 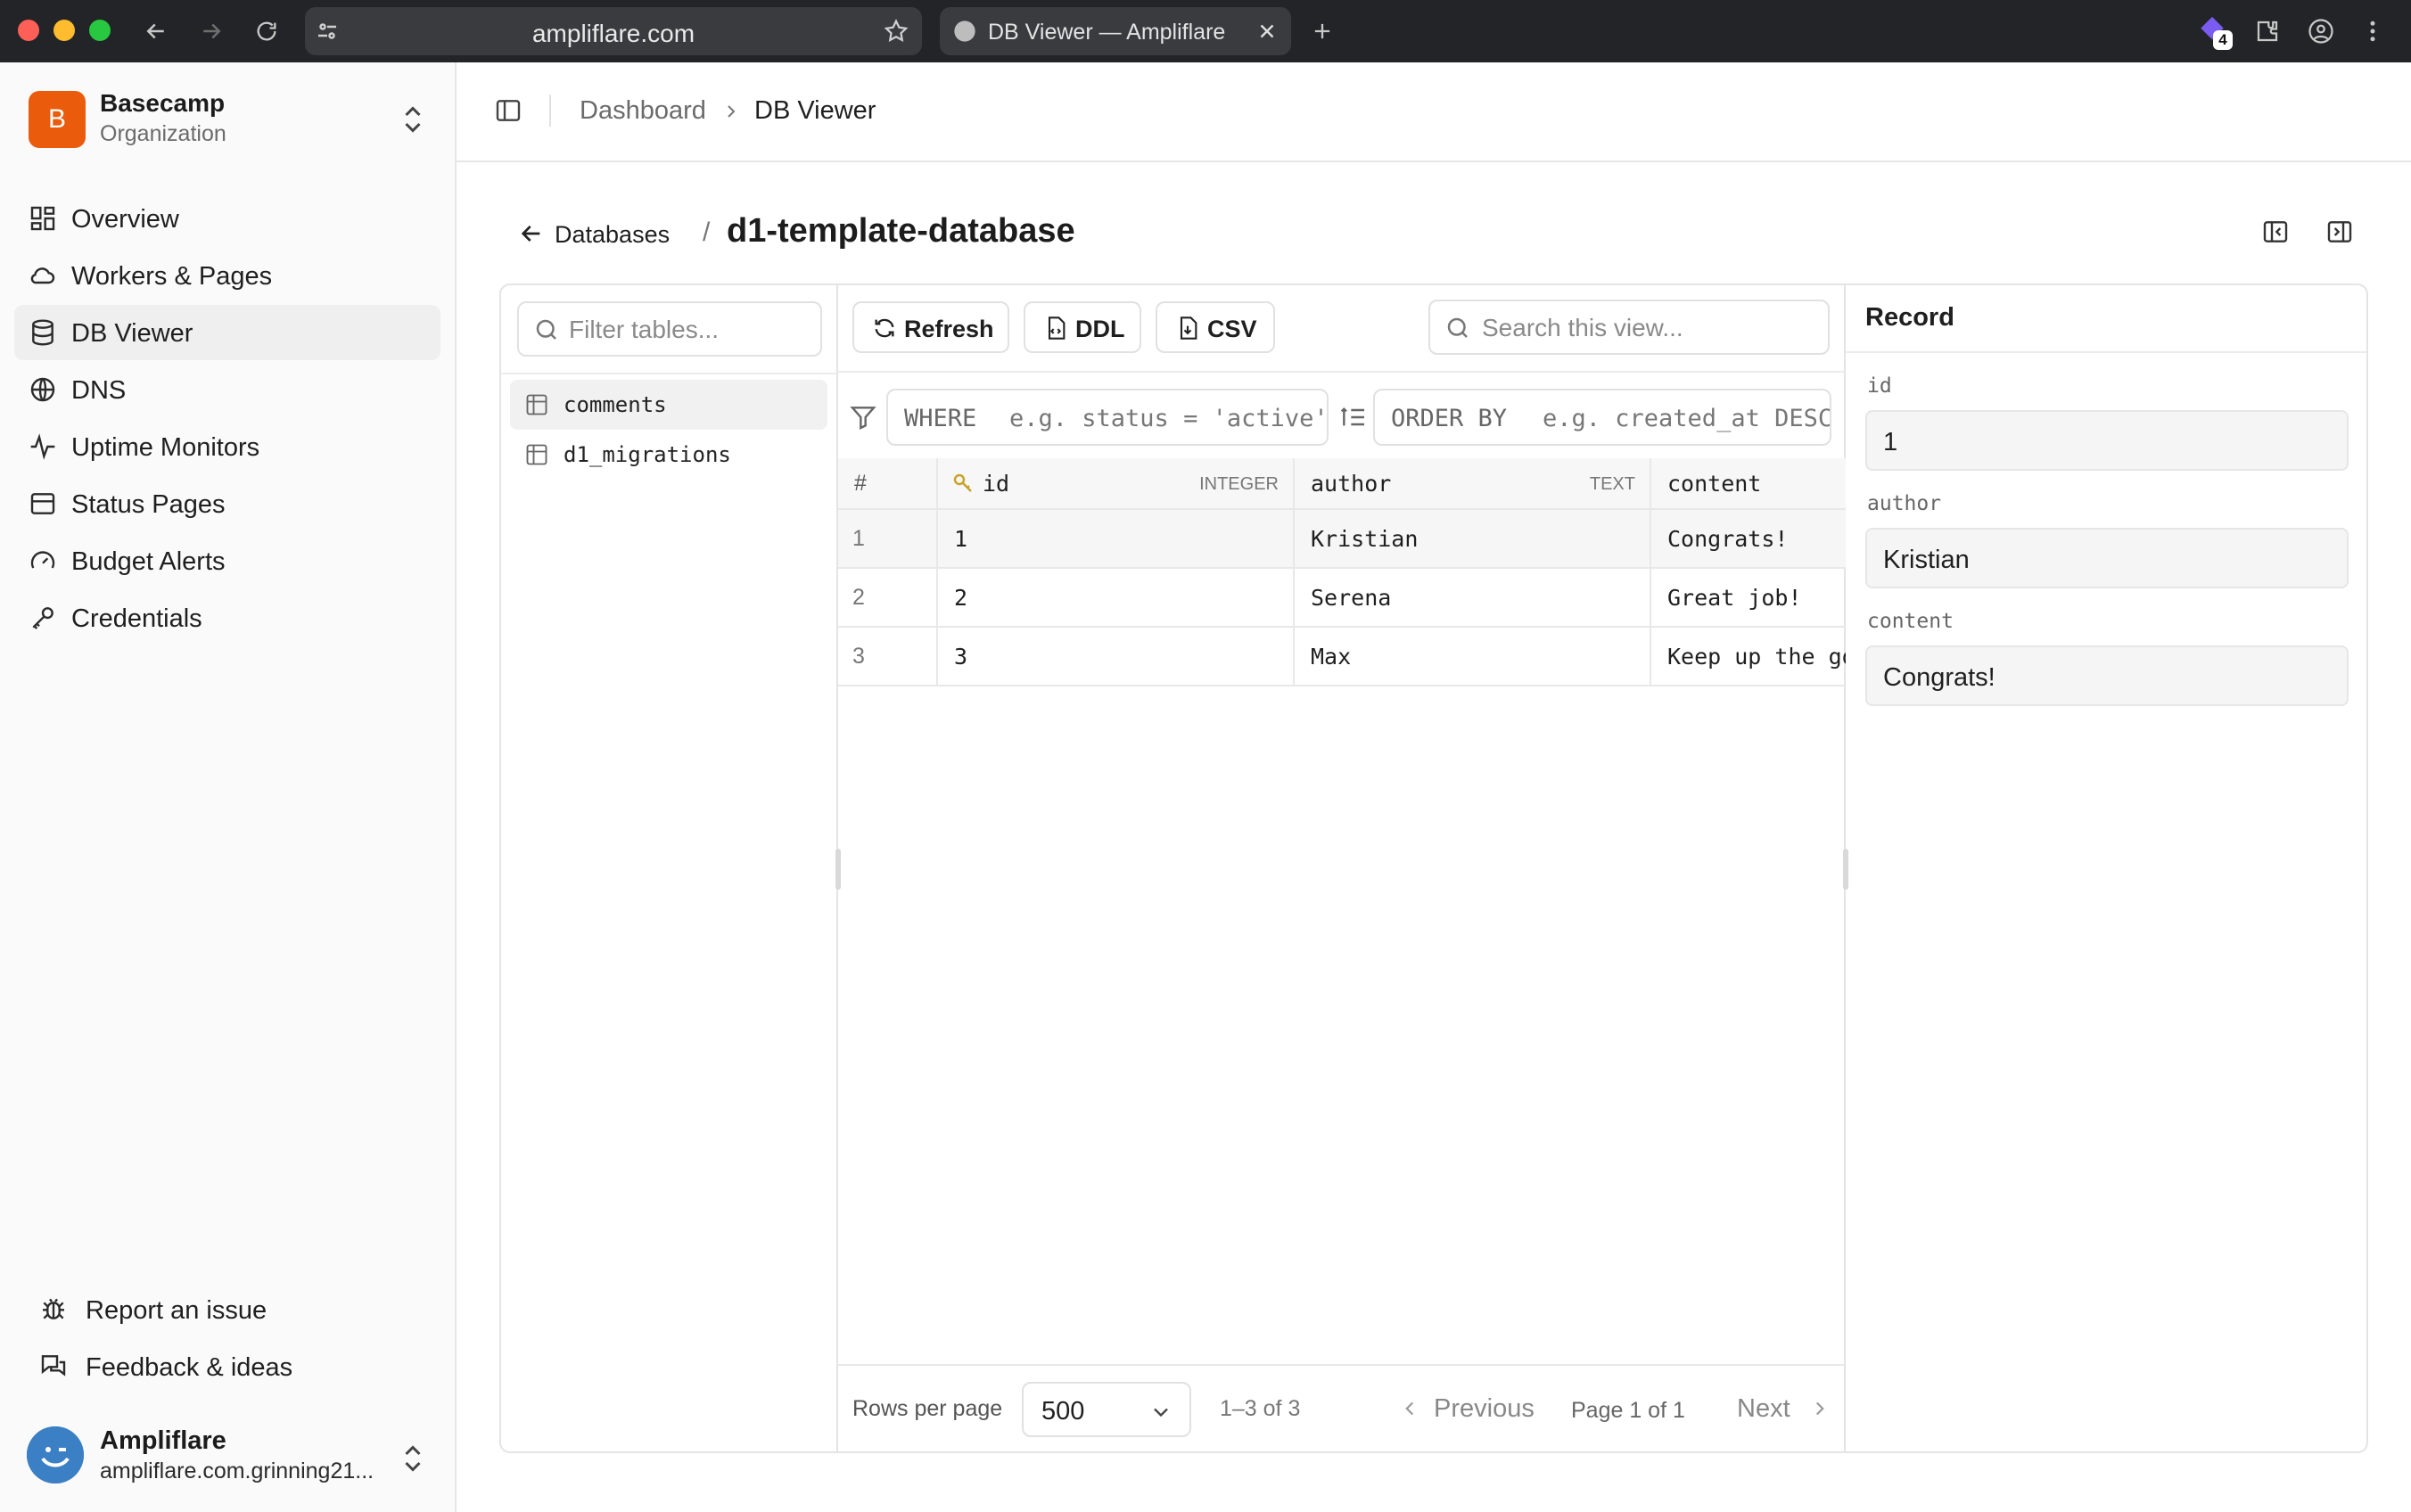 What do you see at coordinates (2215, 32) in the screenshot?
I see `extension-icon: 4` at bounding box center [2215, 32].